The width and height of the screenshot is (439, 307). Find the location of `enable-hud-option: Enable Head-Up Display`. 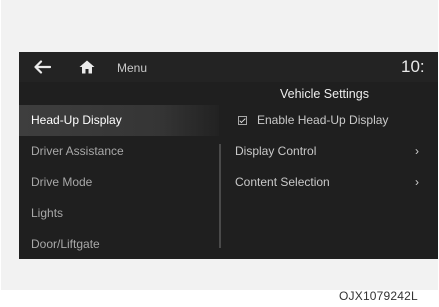

enable-hud-option: Enable Head-Up Display is located at coordinates (335, 120).